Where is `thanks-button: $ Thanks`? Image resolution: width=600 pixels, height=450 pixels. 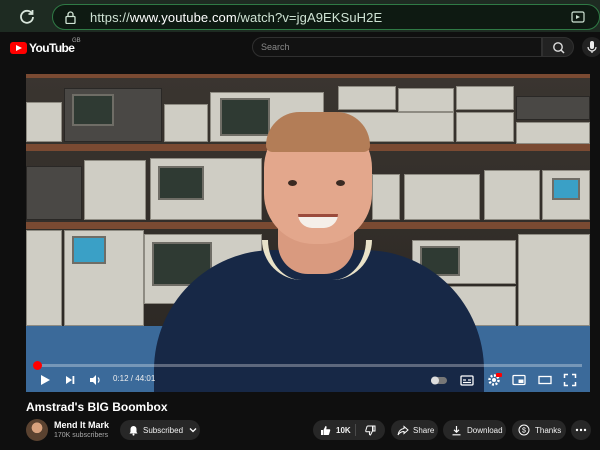 thanks-button: $ Thanks is located at coordinates (539, 430).